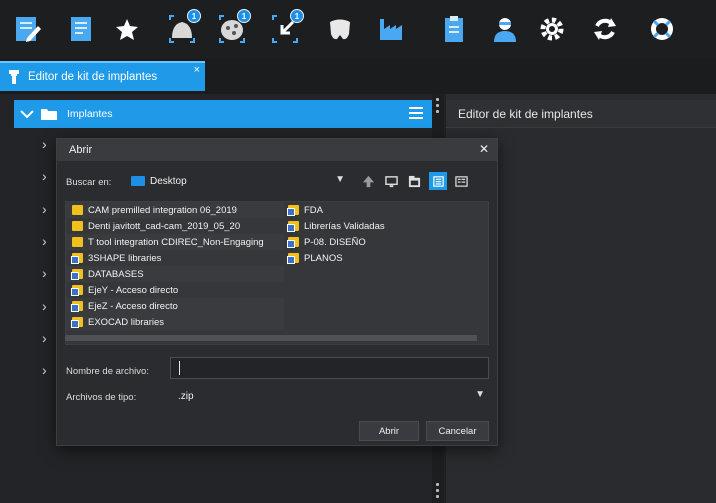 The width and height of the screenshot is (716, 503). Describe the element at coordinates (168, 242) in the screenshot. I see `list-item: T tool integration CDIREC_Non-Engaging` at that location.